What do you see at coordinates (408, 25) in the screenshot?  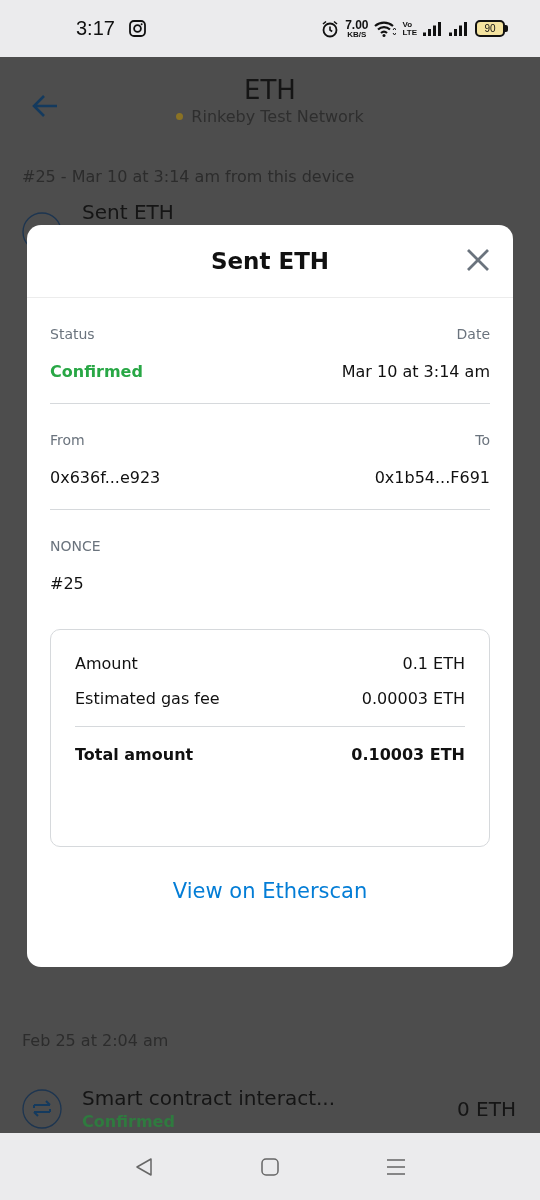 I see `volte-label: Vo` at bounding box center [408, 25].